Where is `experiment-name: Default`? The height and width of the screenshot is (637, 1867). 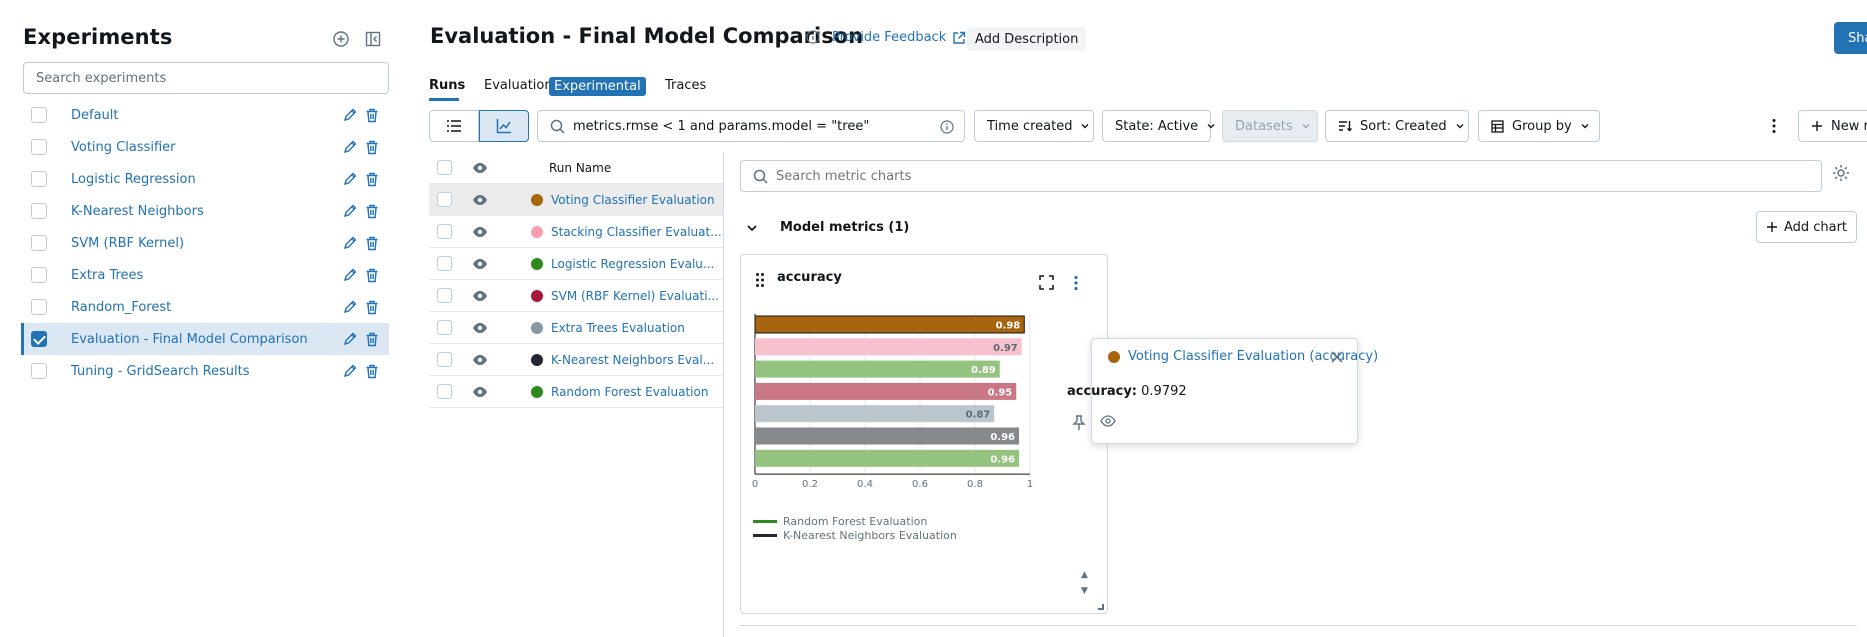
experiment-name: Default is located at coordinates (95, 115).